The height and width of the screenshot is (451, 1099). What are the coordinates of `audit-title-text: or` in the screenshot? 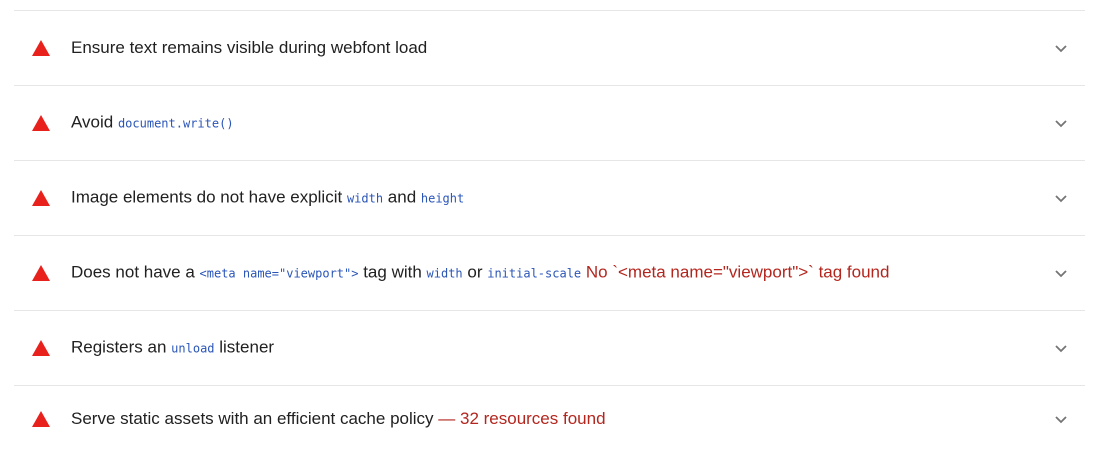 It's located at (475, 272).